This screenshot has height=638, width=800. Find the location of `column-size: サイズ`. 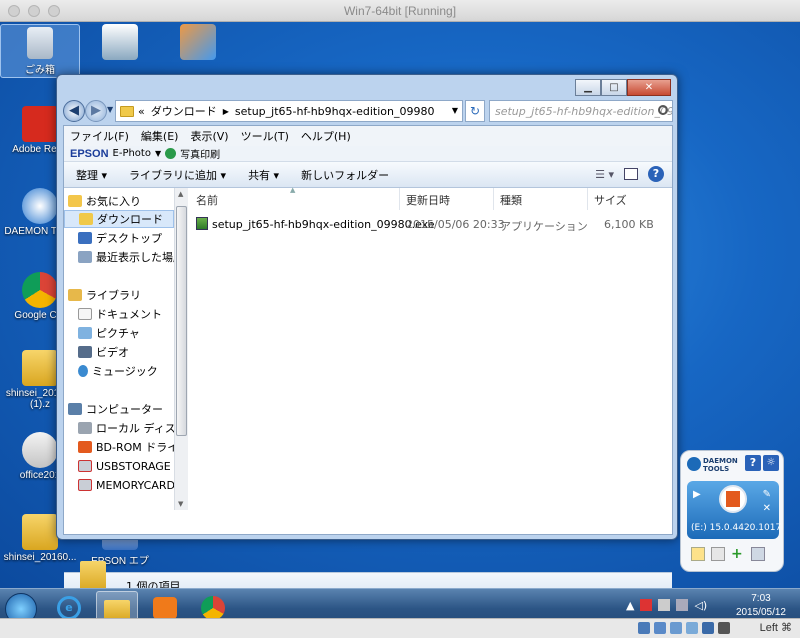

column-size: サイズ is located at coordinates (630, 199).